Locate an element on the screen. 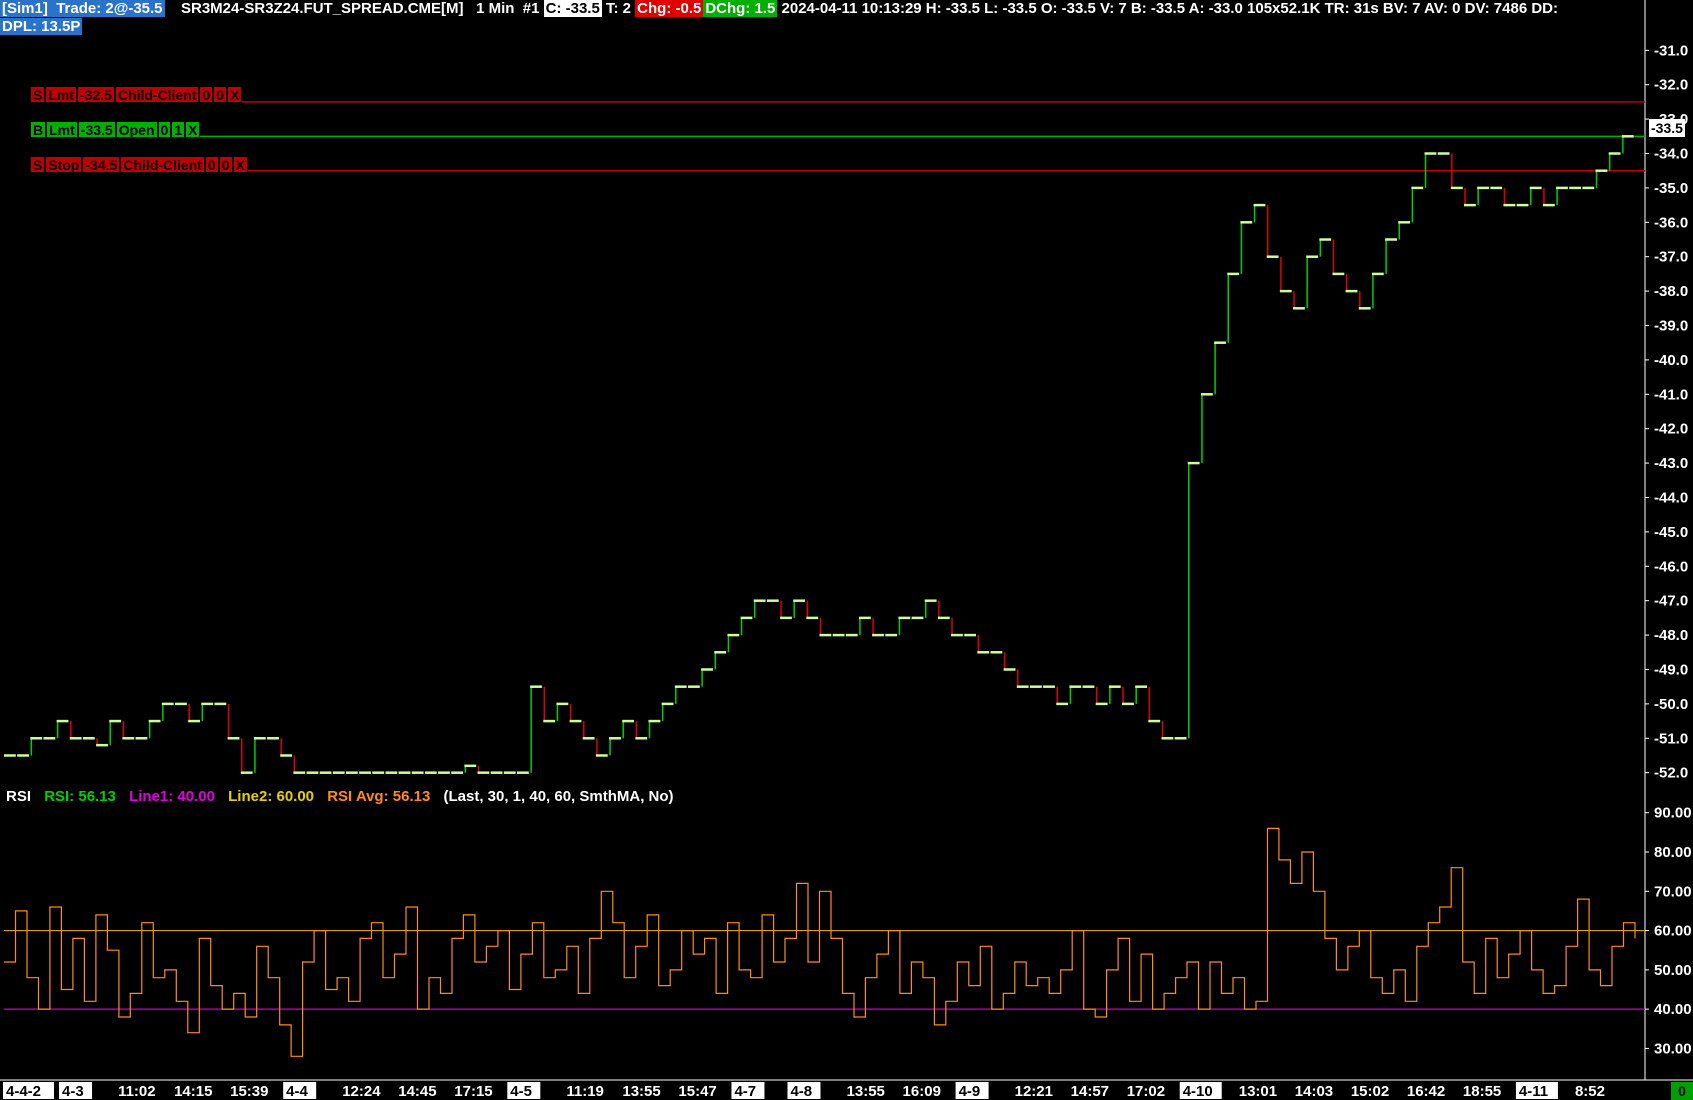  time-label: 14:57 is located at coordinates (1090, 1091).